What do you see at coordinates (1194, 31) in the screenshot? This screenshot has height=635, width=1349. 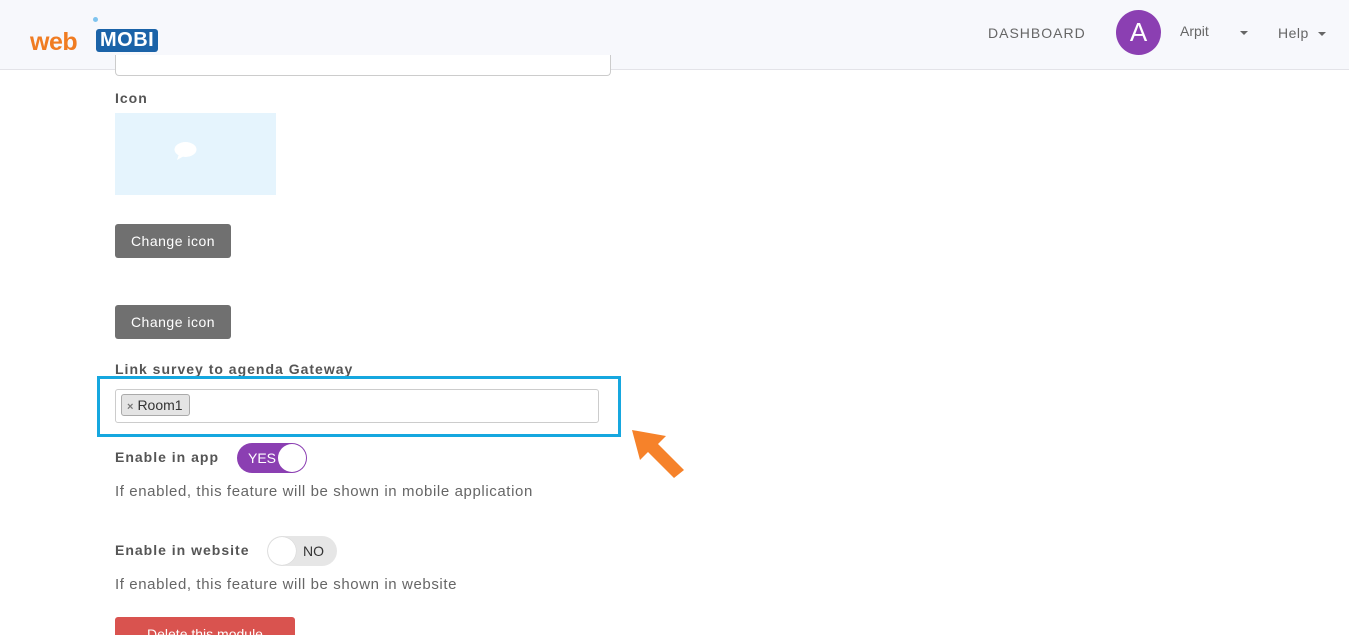 I see `user-name-dropdown: Arpit` at bounding box center [1194, 31].